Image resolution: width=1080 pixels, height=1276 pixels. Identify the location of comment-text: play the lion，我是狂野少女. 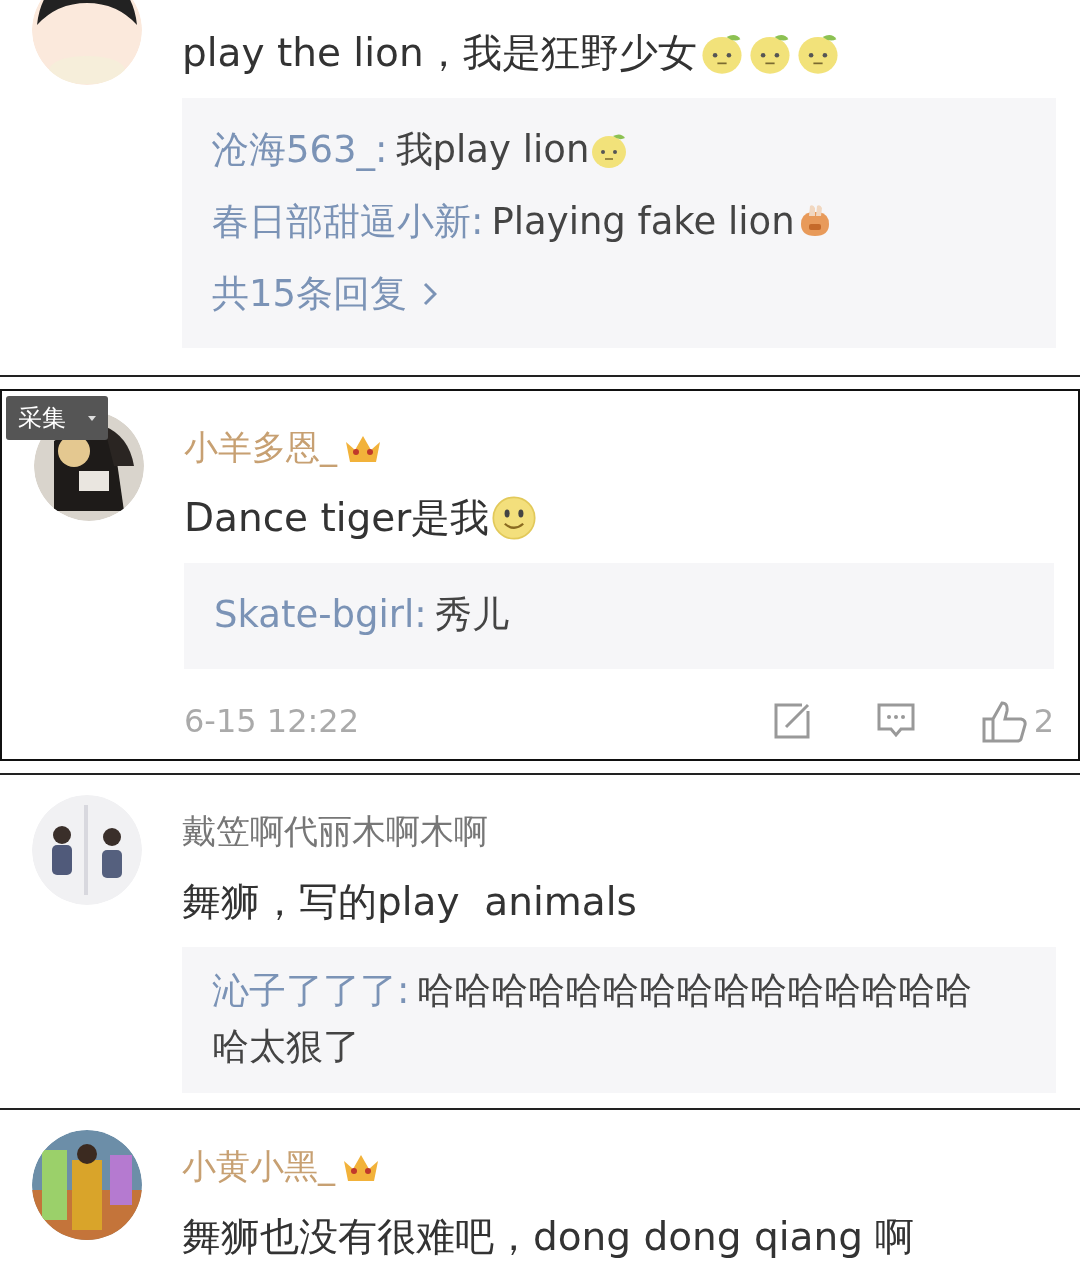
(439, 53).